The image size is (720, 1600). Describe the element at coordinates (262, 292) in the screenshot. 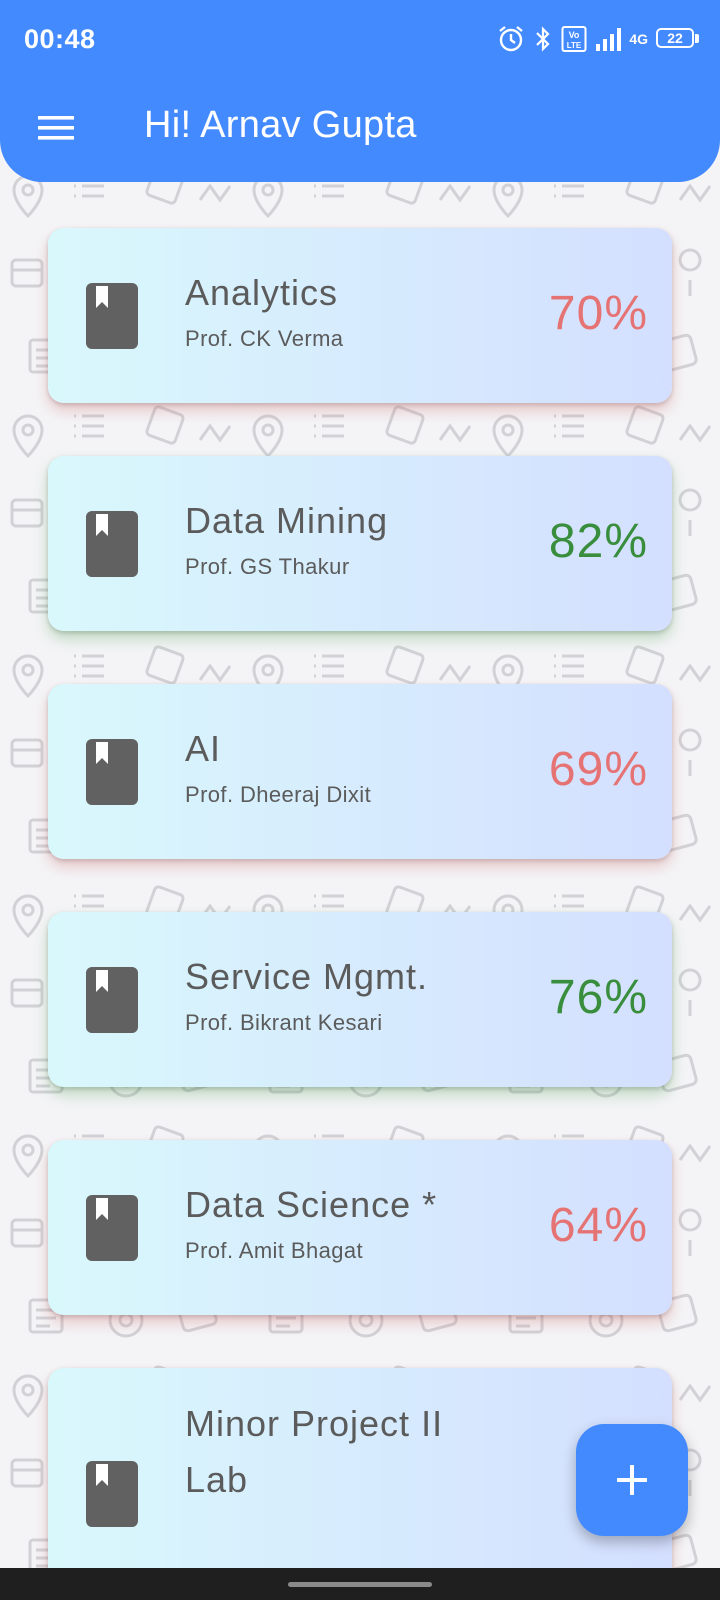

I see `subject-name: Analytics` at that location.